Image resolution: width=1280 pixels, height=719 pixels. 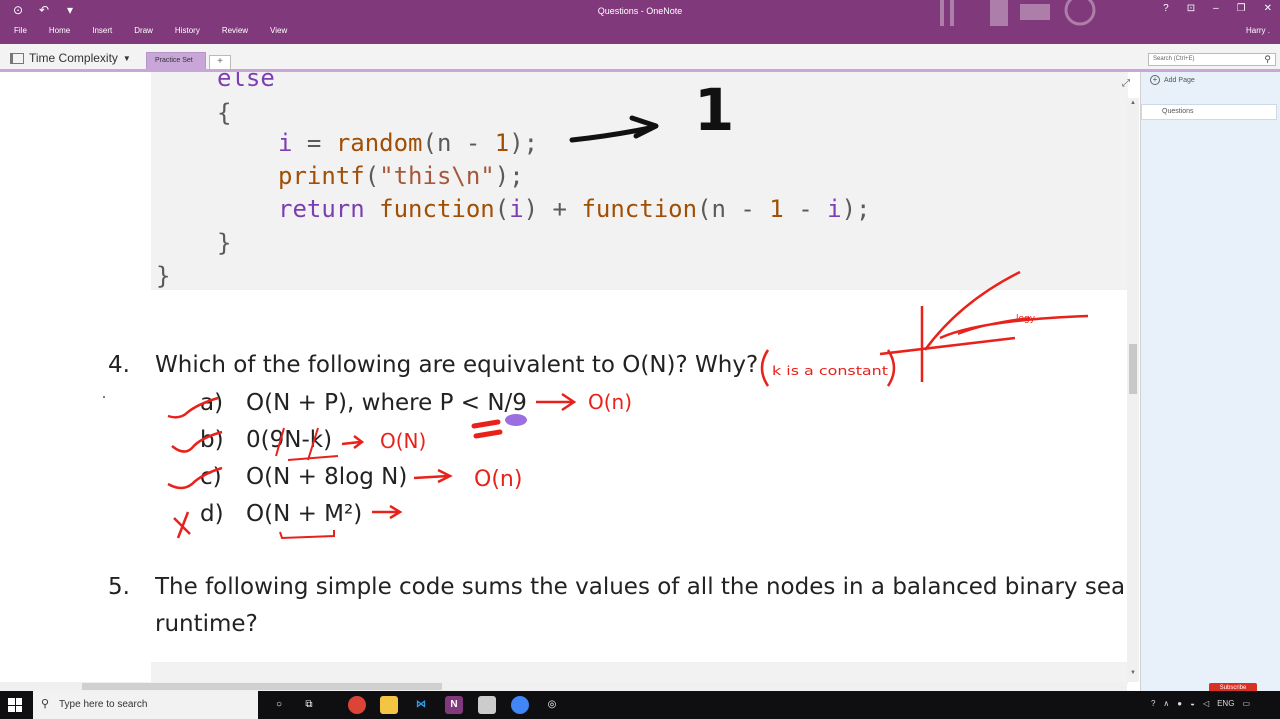 I want to click on page-item-questions: Questions, so click(x=1209, y=112).